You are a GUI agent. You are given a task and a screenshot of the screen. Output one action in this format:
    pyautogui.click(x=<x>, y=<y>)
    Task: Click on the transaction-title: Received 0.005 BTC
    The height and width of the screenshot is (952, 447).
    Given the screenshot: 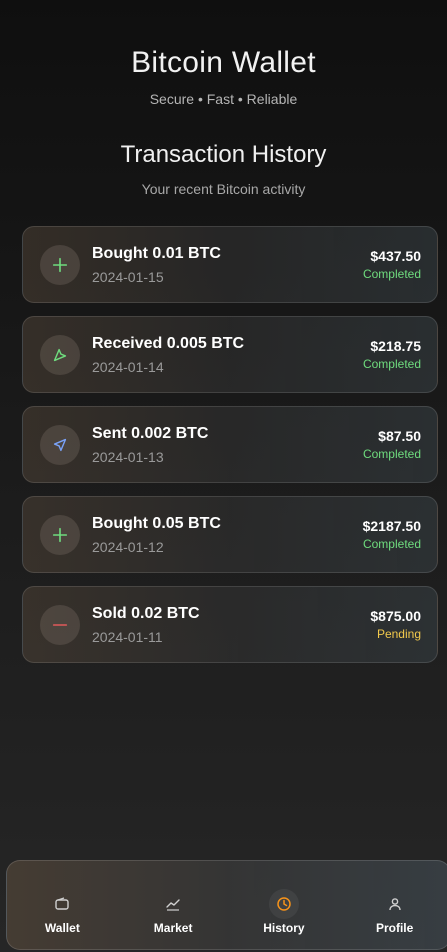 What is the action you would take?
    pyautogui.click(x=168, y=343)
    